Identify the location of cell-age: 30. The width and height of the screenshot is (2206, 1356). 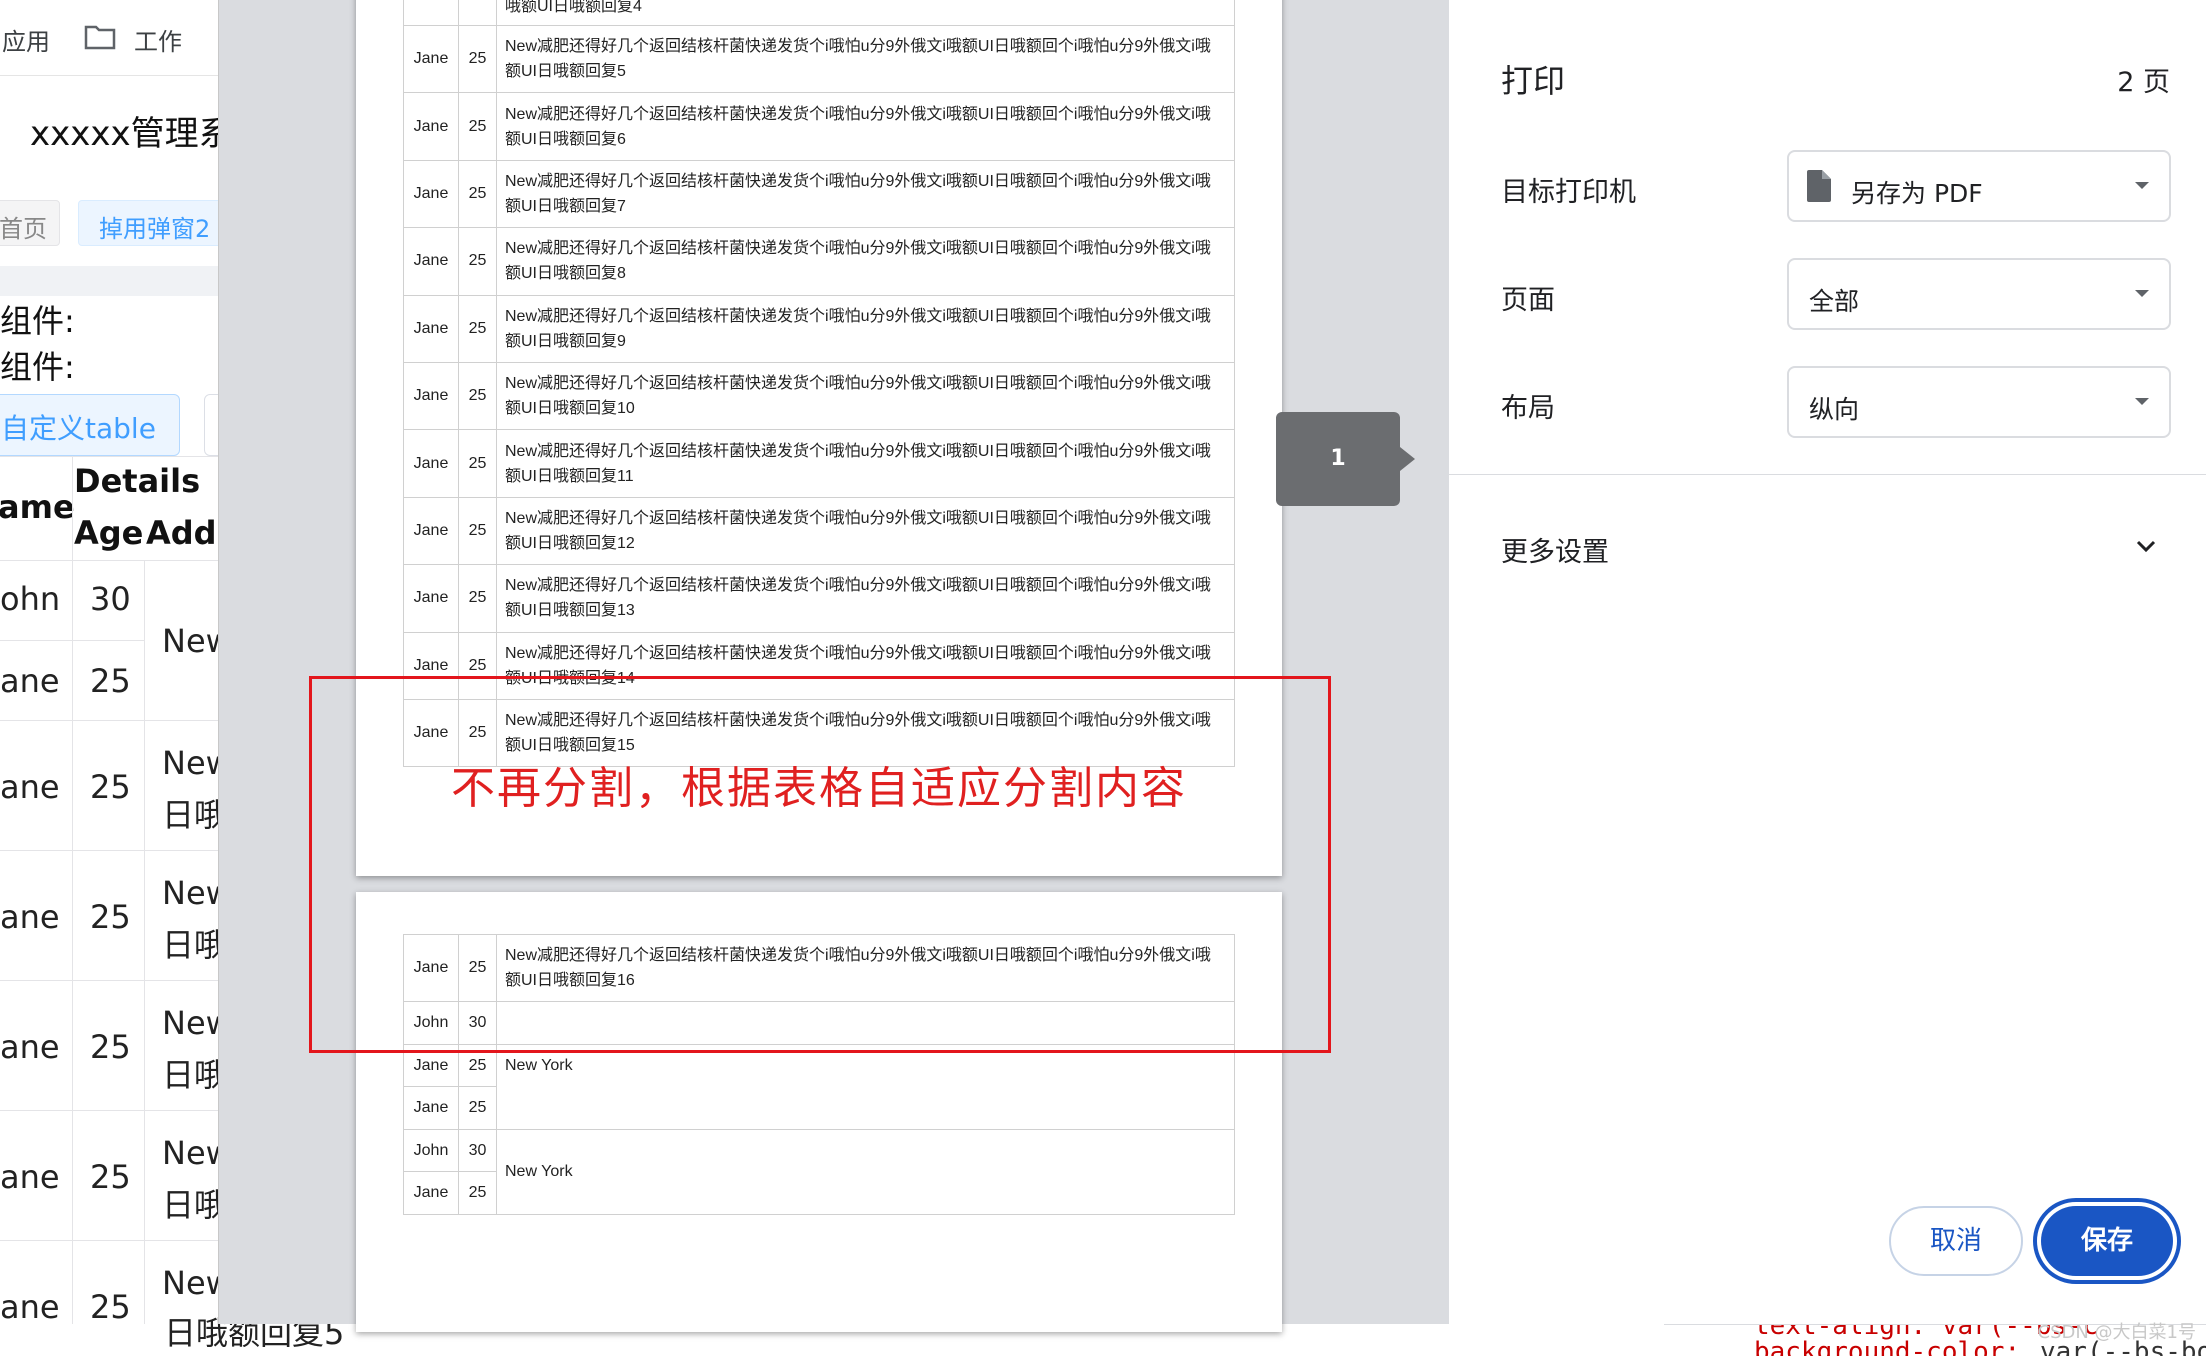
(110, 599).